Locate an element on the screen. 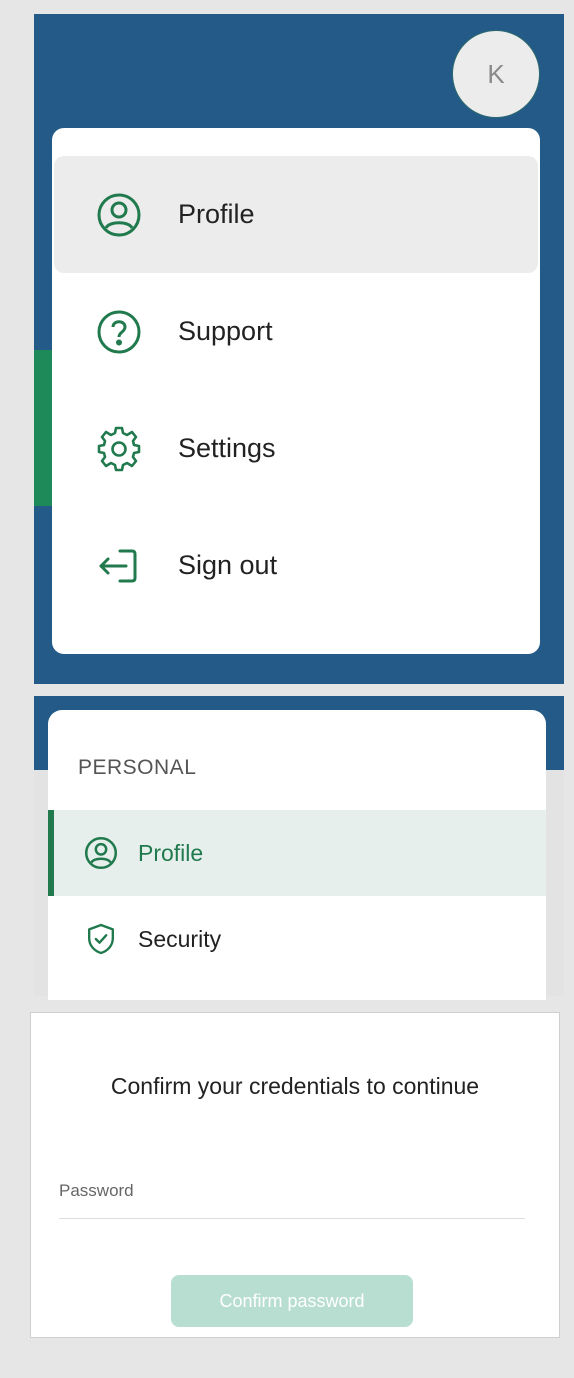  sidebar-item-label: Profile is located at coordinates (171, 852).